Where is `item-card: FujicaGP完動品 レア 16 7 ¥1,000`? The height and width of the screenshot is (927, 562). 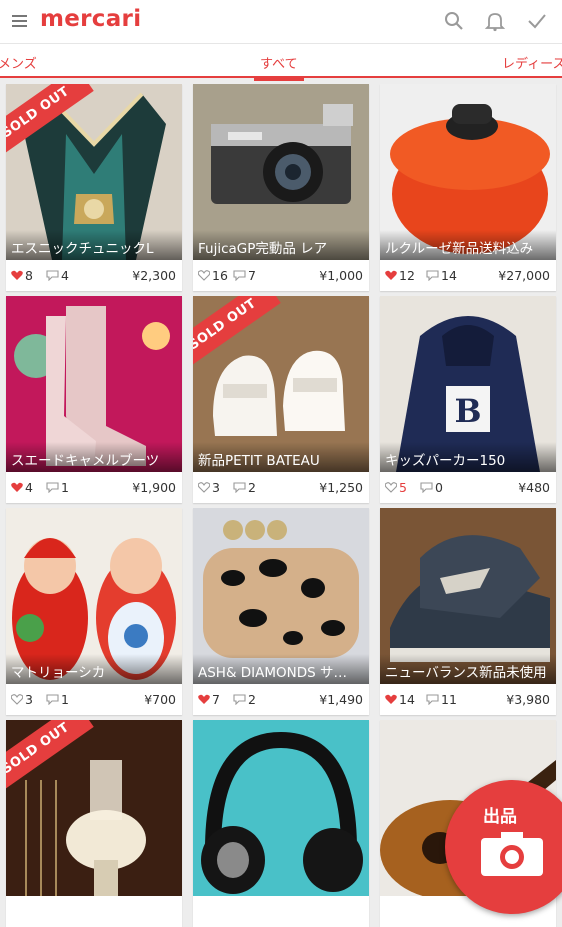
item-card: FujicaGP完動品 レア 16 7 ¥1,000 is located at coordinates (281, 187).